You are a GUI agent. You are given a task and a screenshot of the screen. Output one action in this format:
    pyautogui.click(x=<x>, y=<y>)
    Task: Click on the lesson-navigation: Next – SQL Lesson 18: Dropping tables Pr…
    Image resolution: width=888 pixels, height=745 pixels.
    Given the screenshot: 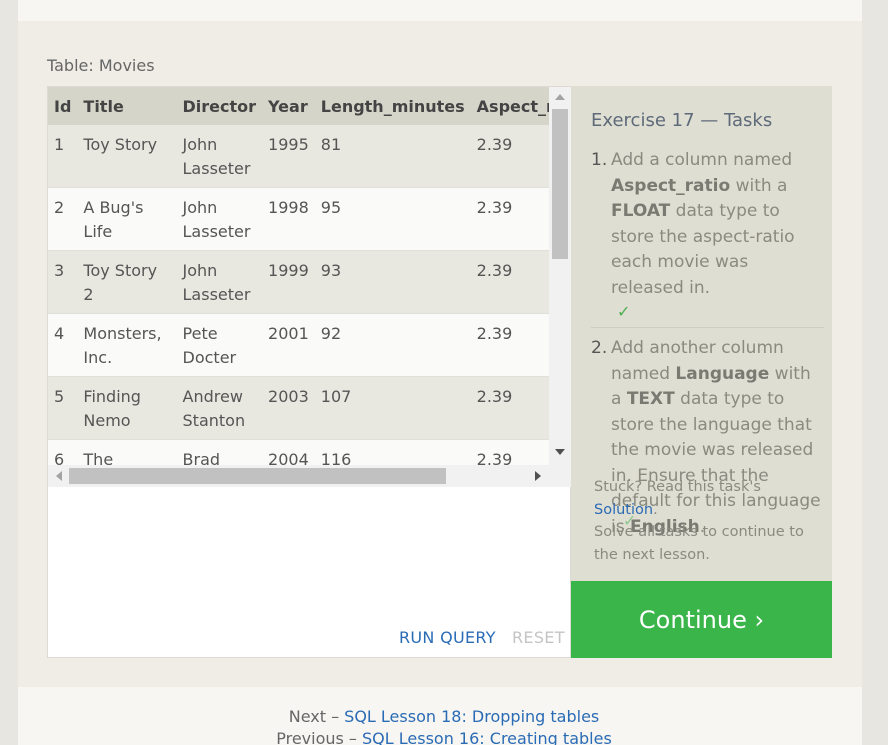 What is the action you would take?
    pyautogui.click(x=444, y=725)
    